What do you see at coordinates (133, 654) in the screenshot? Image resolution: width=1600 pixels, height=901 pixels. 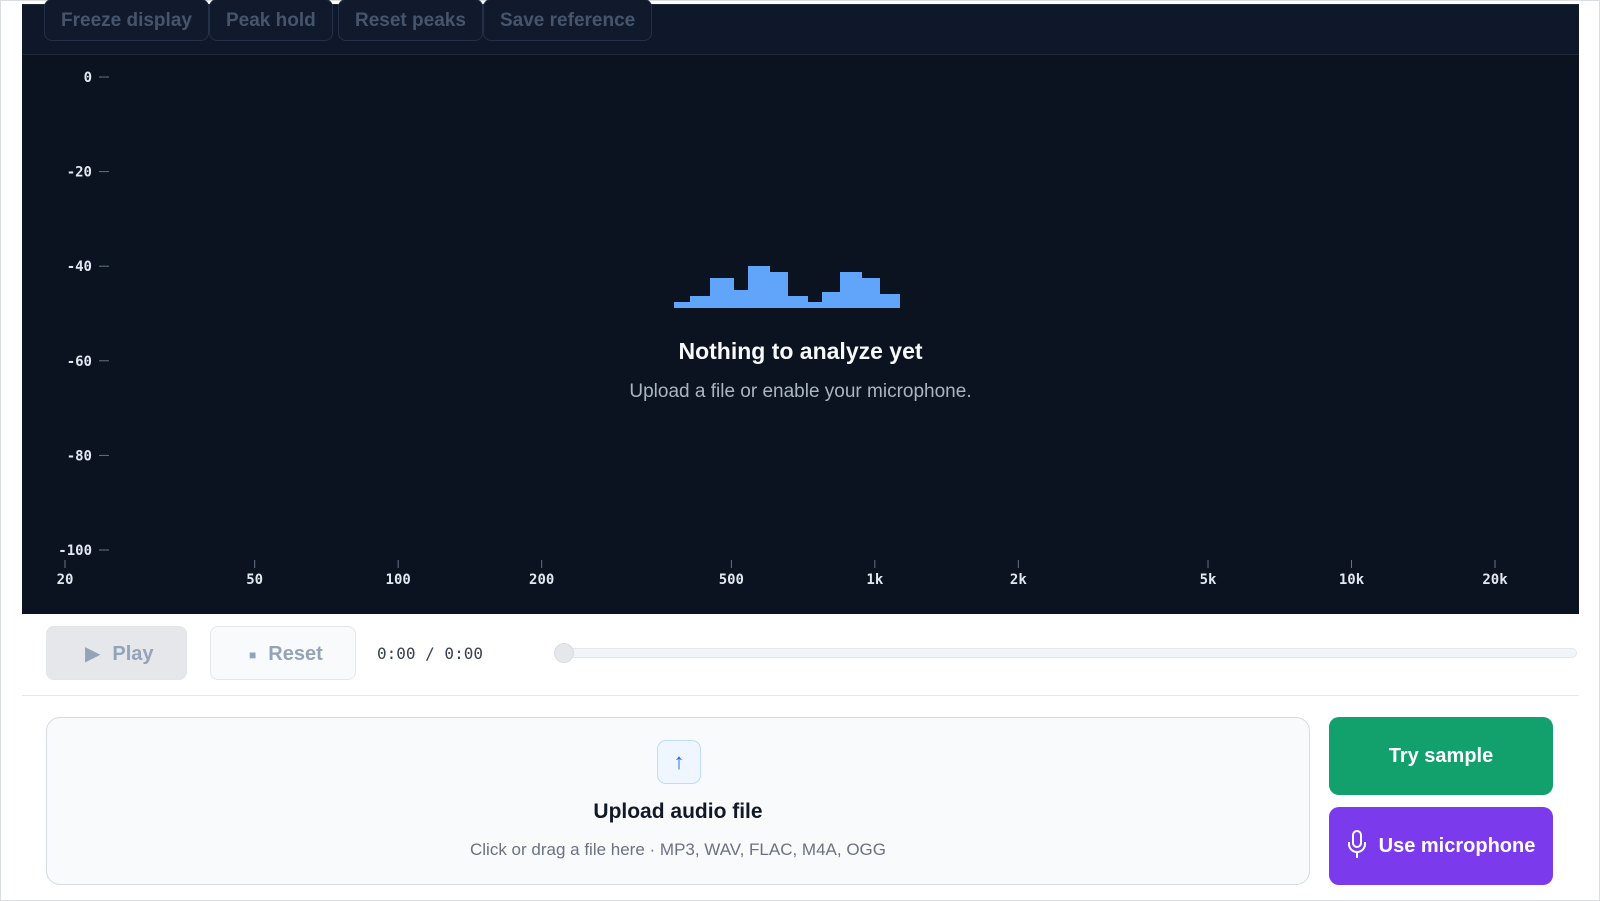 I see `play-label: Play` at bounding box center [133, 654].